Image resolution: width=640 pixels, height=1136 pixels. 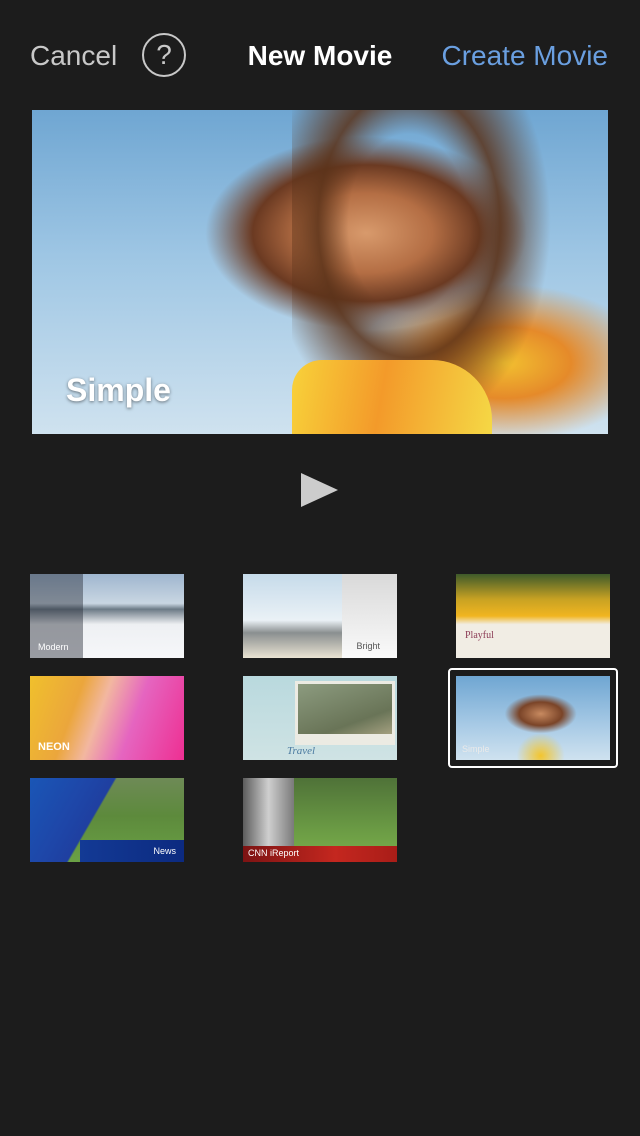 I want to click on help-icon: ?, so click(x=164, y=54).